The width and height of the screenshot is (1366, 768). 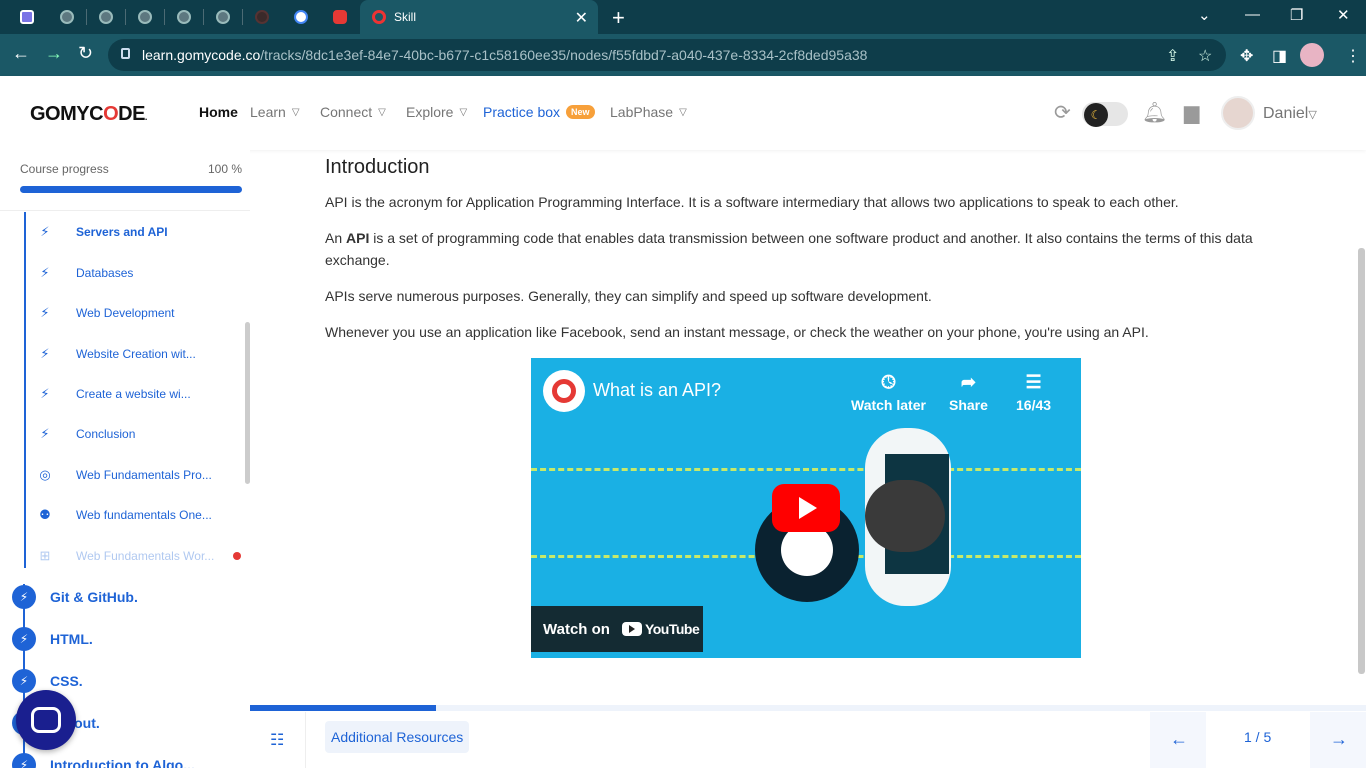 I want to click on nav-explore: Explore ▽, so click(x=436, y=112).